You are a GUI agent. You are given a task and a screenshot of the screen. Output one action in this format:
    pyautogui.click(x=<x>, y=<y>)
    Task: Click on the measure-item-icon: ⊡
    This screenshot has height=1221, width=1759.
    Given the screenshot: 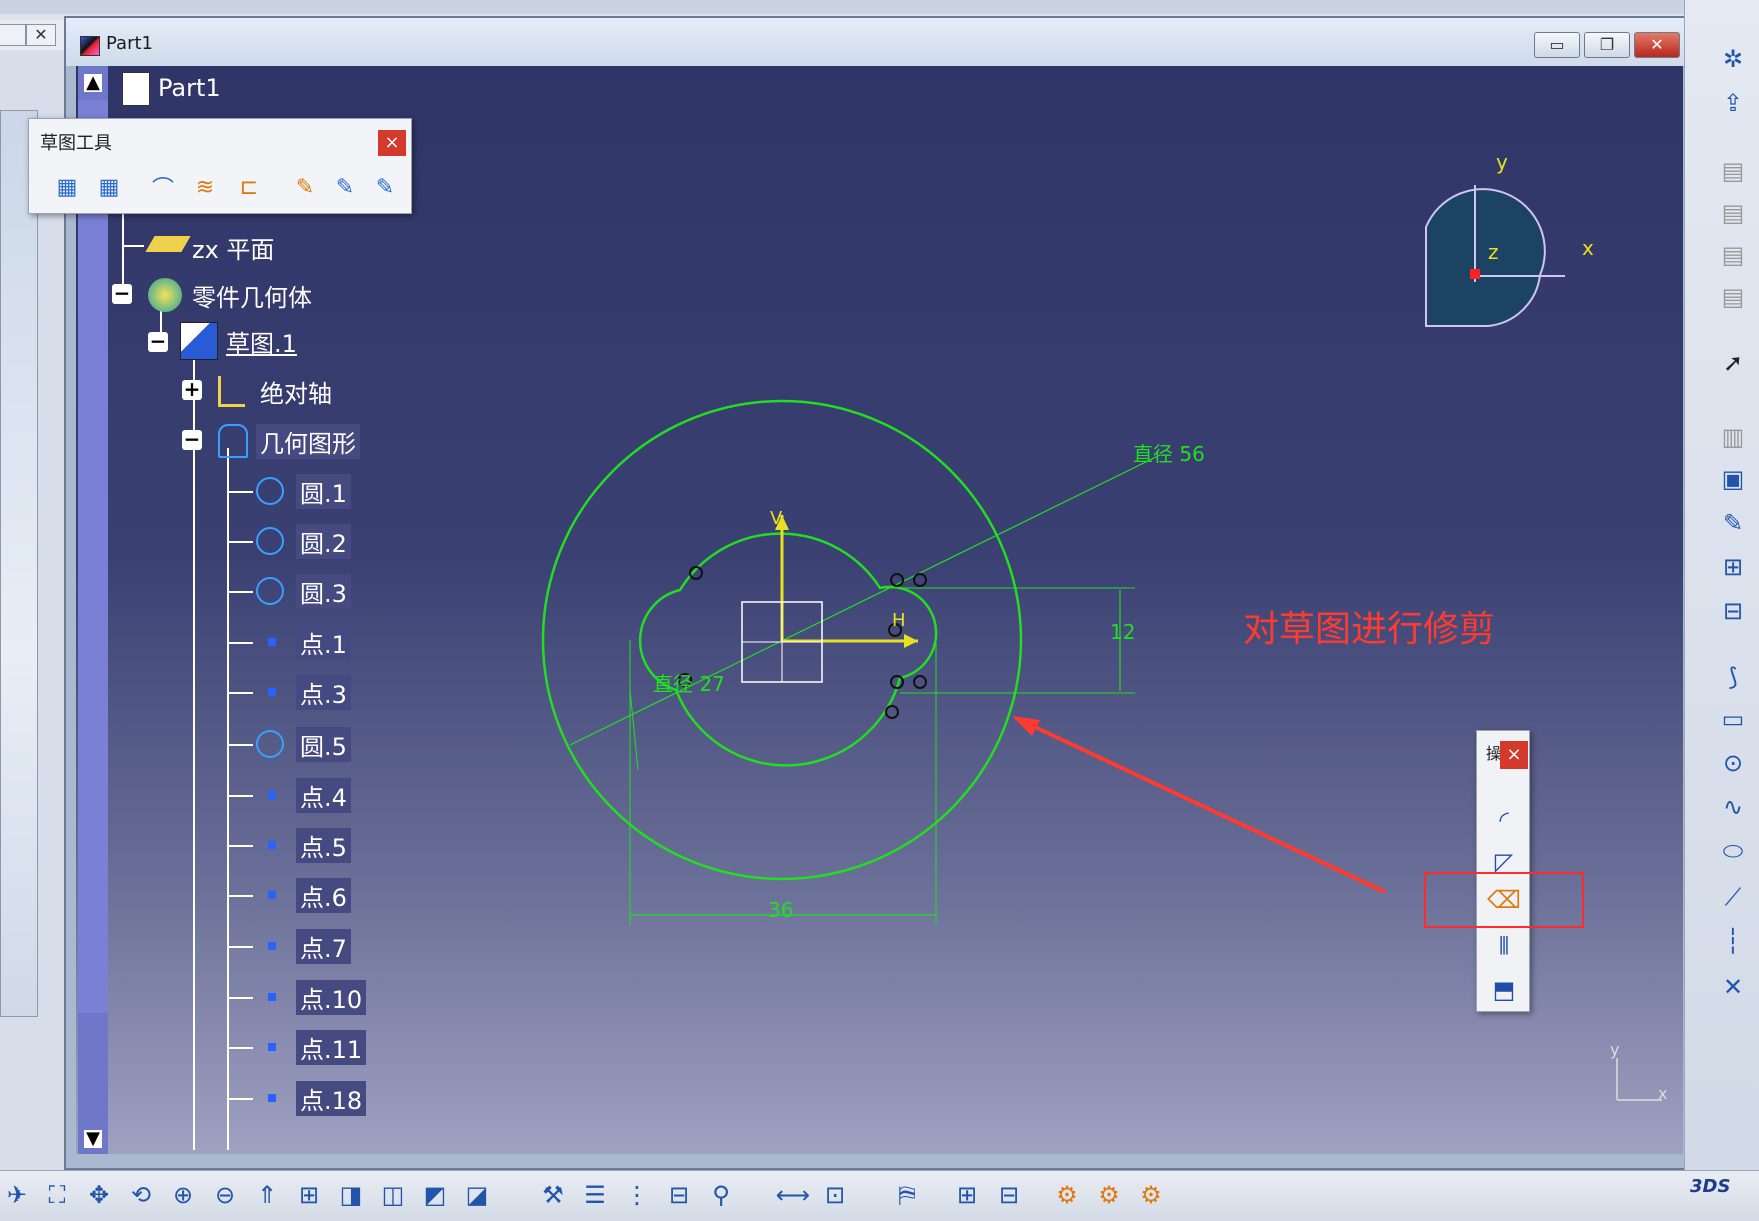 What is the action you would take?
    pyautogui.click(x=835, y=1195)
    